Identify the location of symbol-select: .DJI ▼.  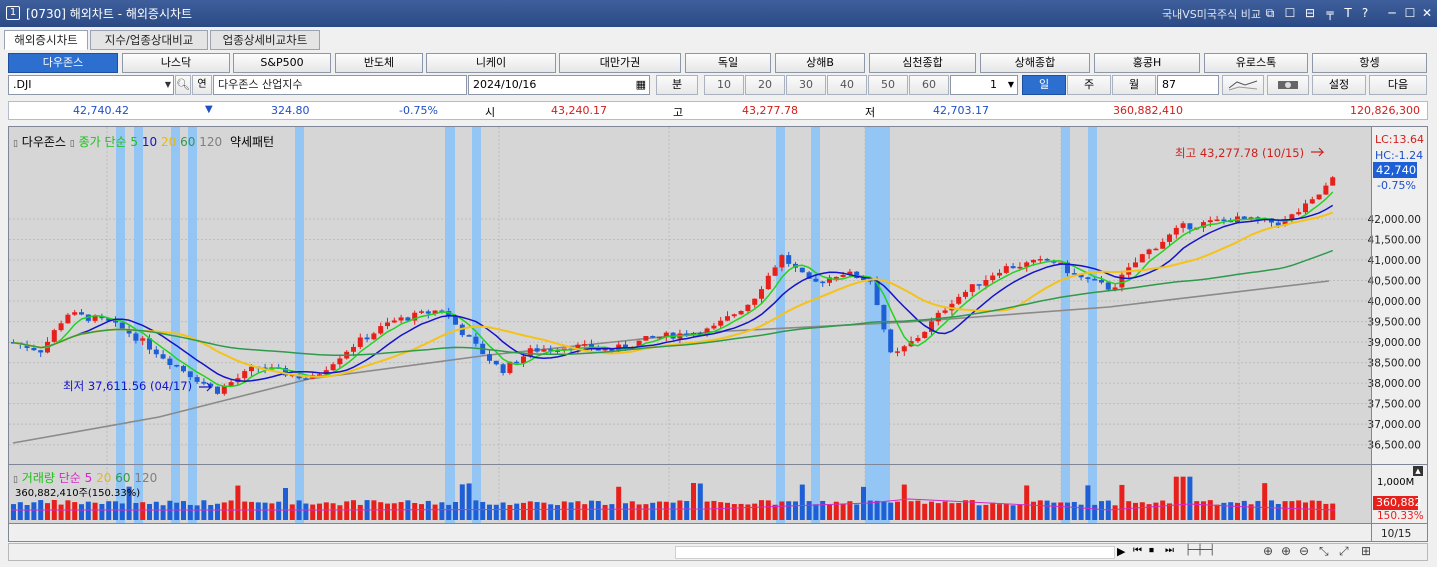
(91, 85).